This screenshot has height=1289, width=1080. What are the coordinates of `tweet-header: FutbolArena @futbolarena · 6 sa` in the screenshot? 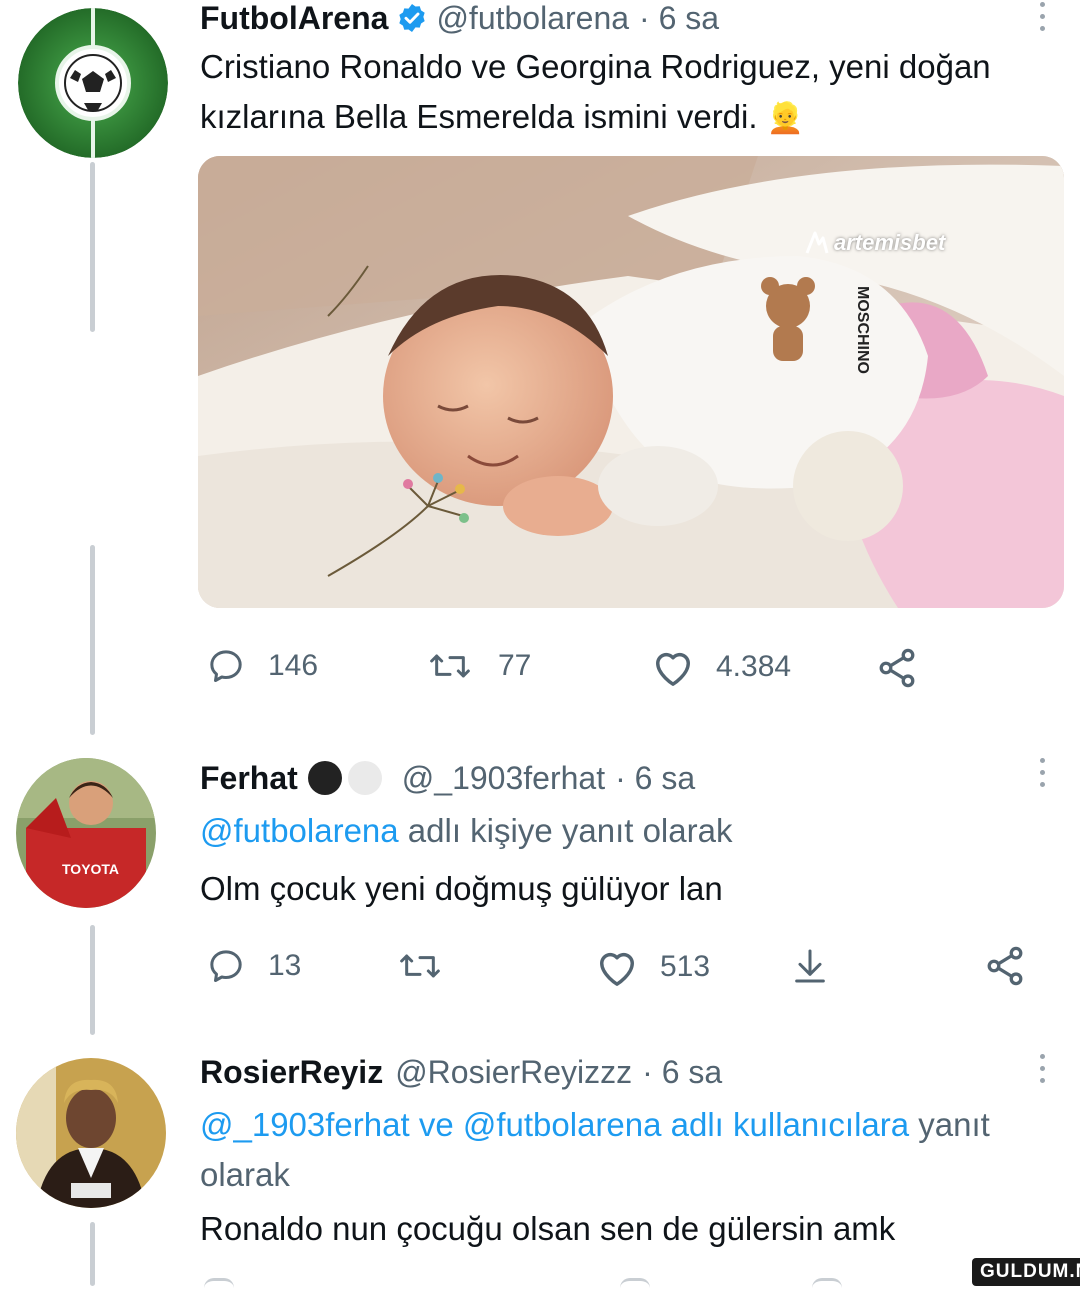 It's located at (459, 18).